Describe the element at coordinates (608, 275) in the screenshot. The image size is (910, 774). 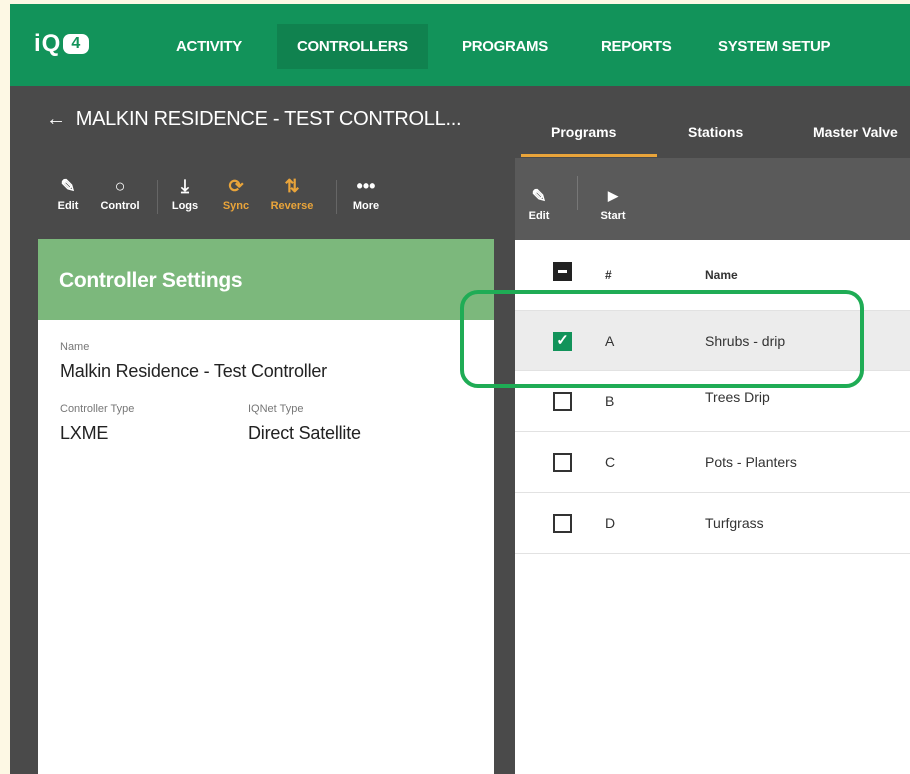
I see `col-number: #` at that location.